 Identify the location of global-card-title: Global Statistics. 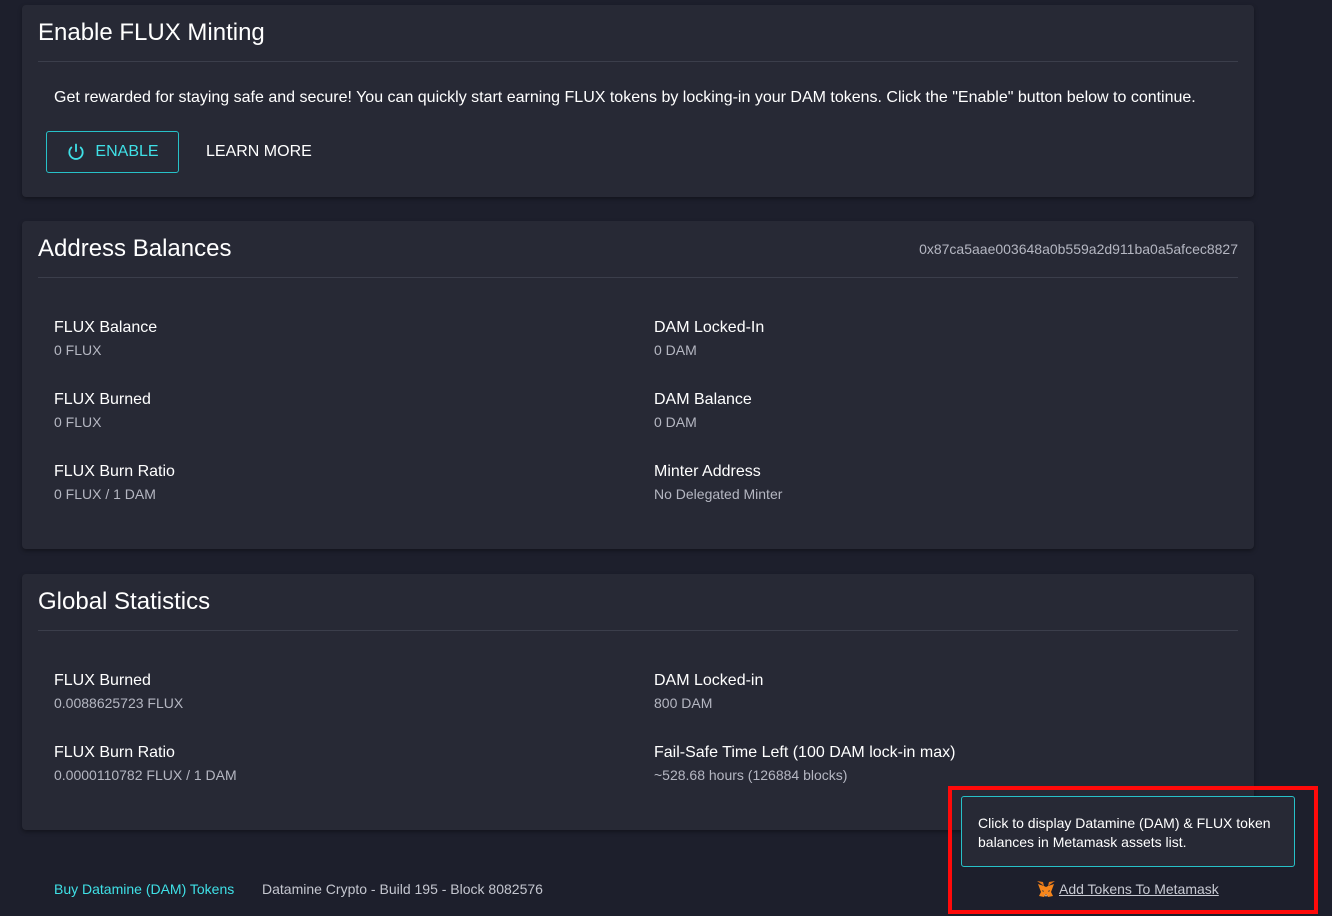
(124, 601).